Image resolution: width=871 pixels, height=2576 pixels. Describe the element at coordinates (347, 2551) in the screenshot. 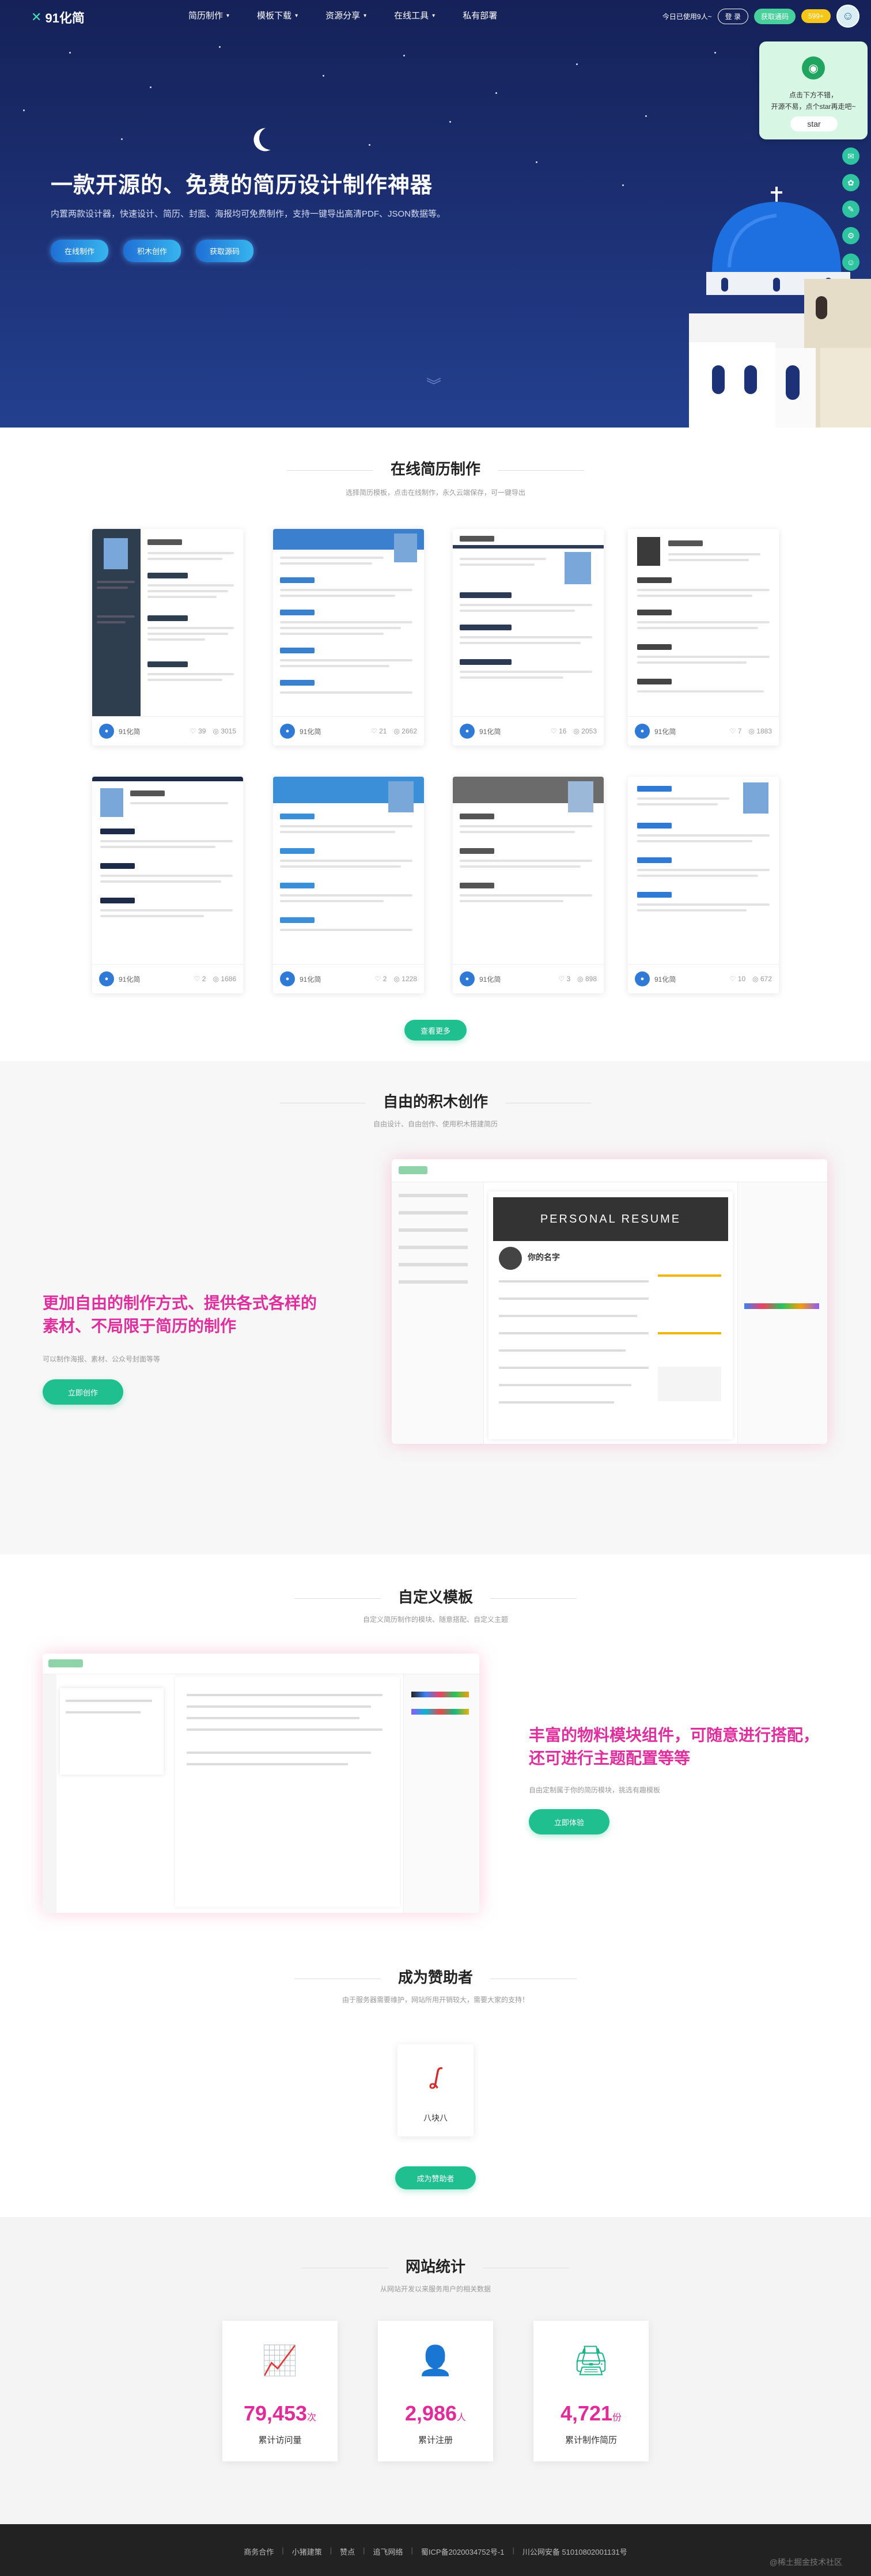

I see `footer-link: 赞点` at that location.